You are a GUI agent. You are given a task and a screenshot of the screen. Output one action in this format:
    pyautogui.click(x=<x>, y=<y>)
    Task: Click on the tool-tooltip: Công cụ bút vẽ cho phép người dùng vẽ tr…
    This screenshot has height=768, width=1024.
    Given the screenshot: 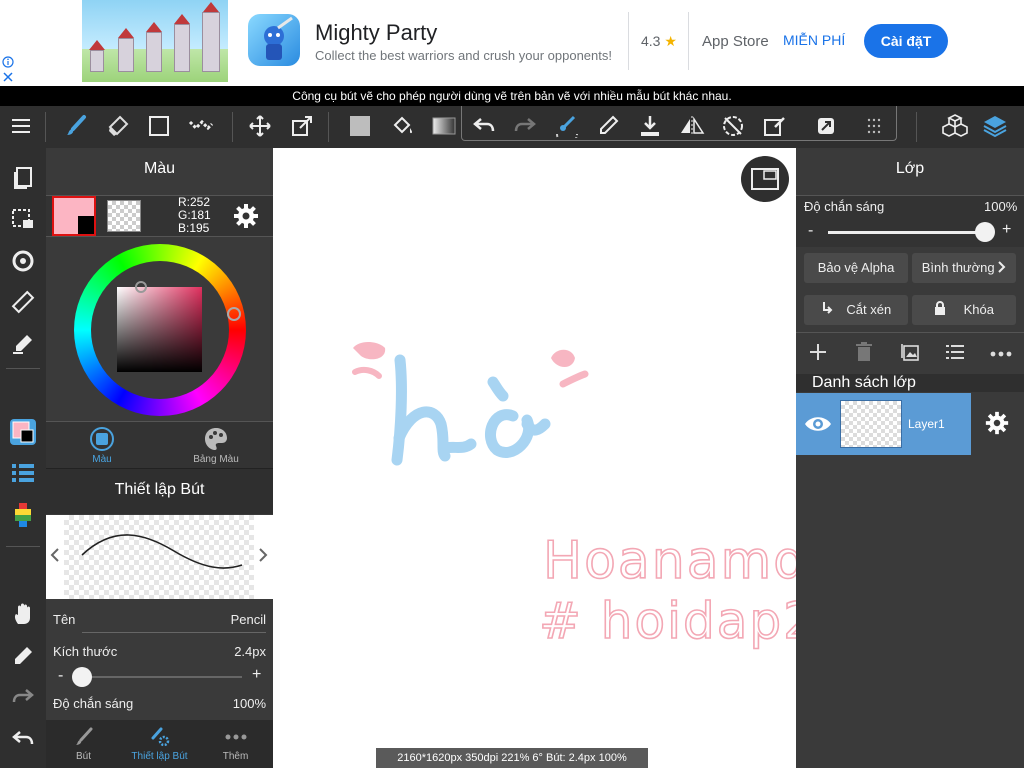 What is the action you would take?
    pyautogui.click(x=512, y=96)
    